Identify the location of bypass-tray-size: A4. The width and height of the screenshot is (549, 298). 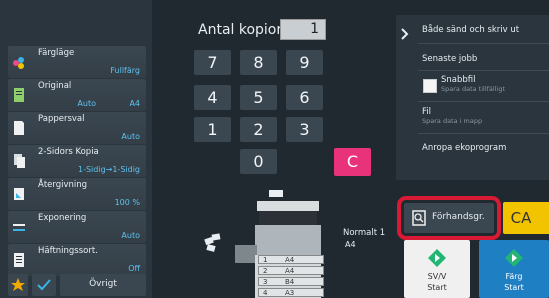
(350, 244).